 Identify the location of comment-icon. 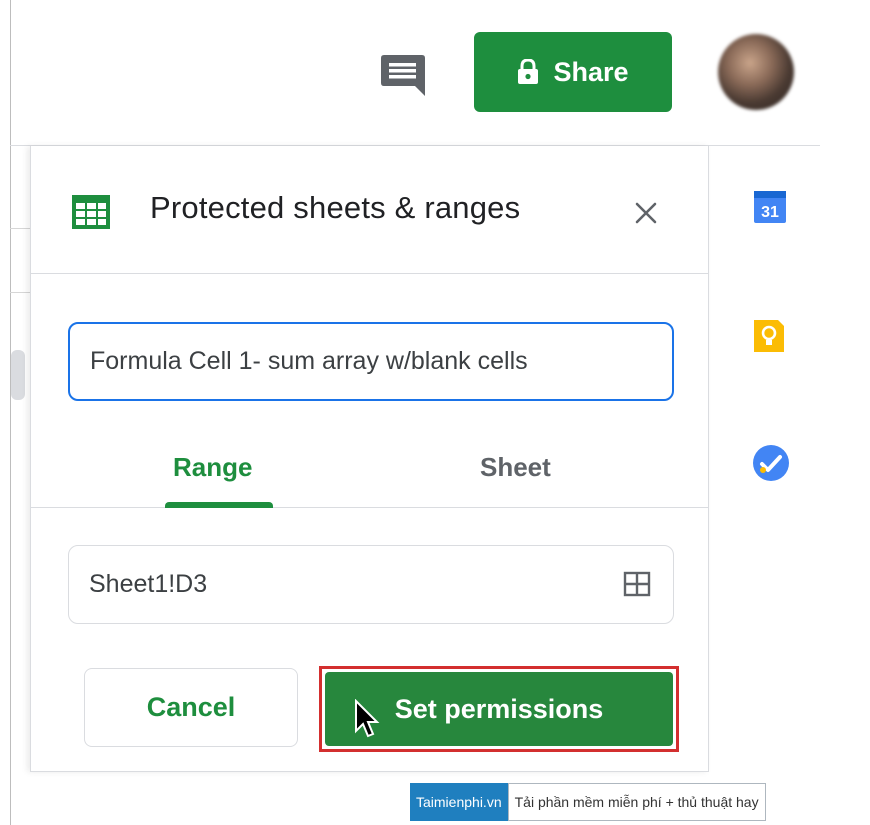
(403, 74).